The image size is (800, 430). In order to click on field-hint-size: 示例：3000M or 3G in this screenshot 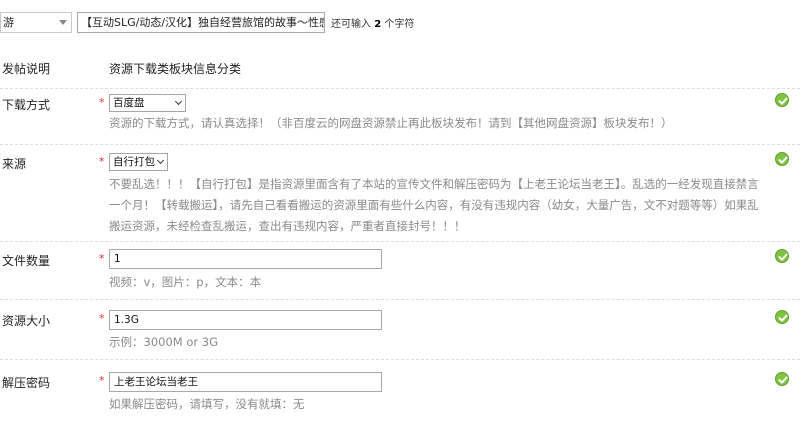, I will do `click(163, 342)`.